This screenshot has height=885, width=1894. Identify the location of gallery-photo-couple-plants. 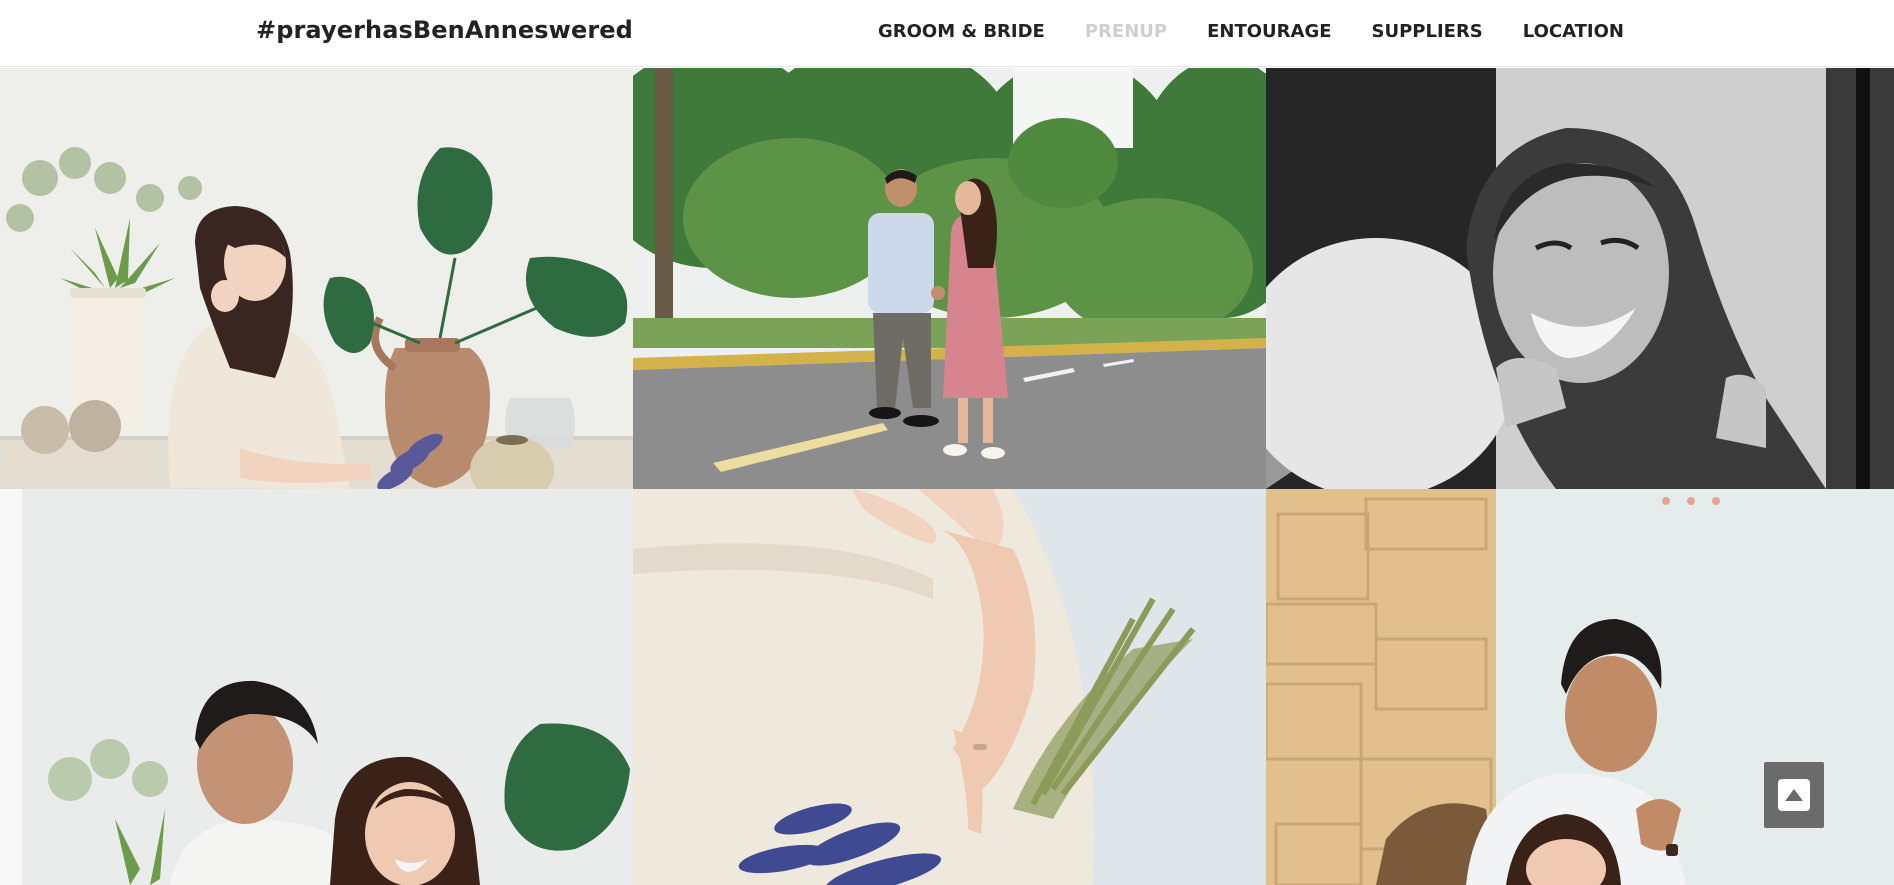
(316, 687).